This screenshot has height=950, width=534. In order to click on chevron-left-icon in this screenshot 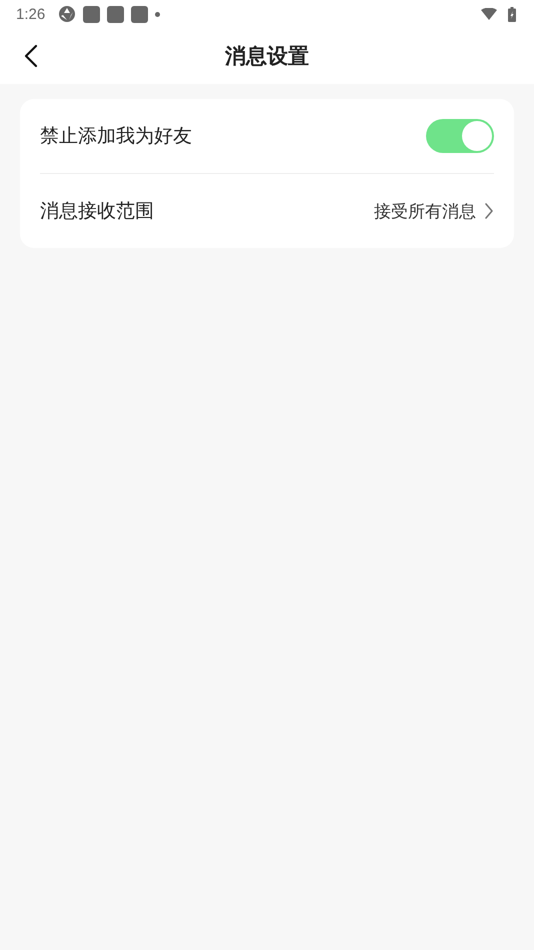, I will do `click(31, 56)`.